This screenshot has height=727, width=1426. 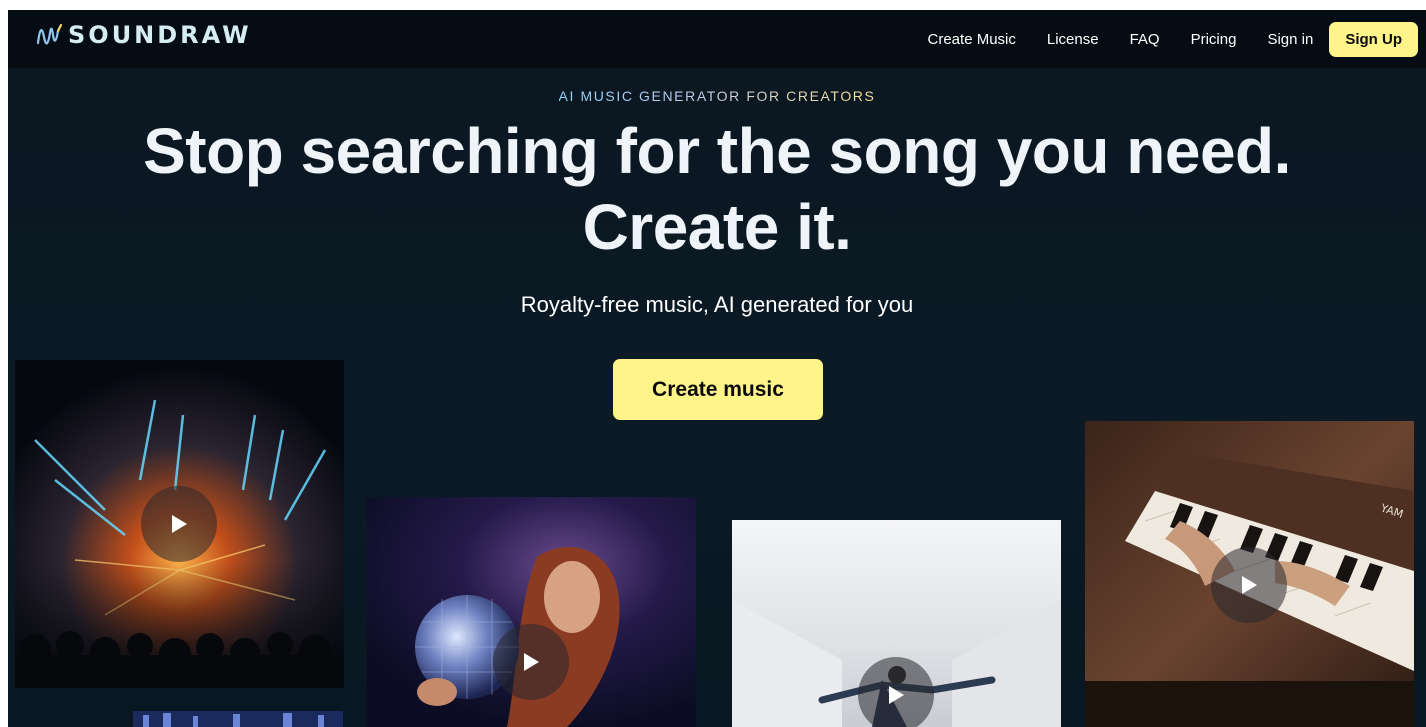 What do you see at coordinates (531, 612) in the screenshot?
I see `video-card-disco` at bounding box center [531, 612].